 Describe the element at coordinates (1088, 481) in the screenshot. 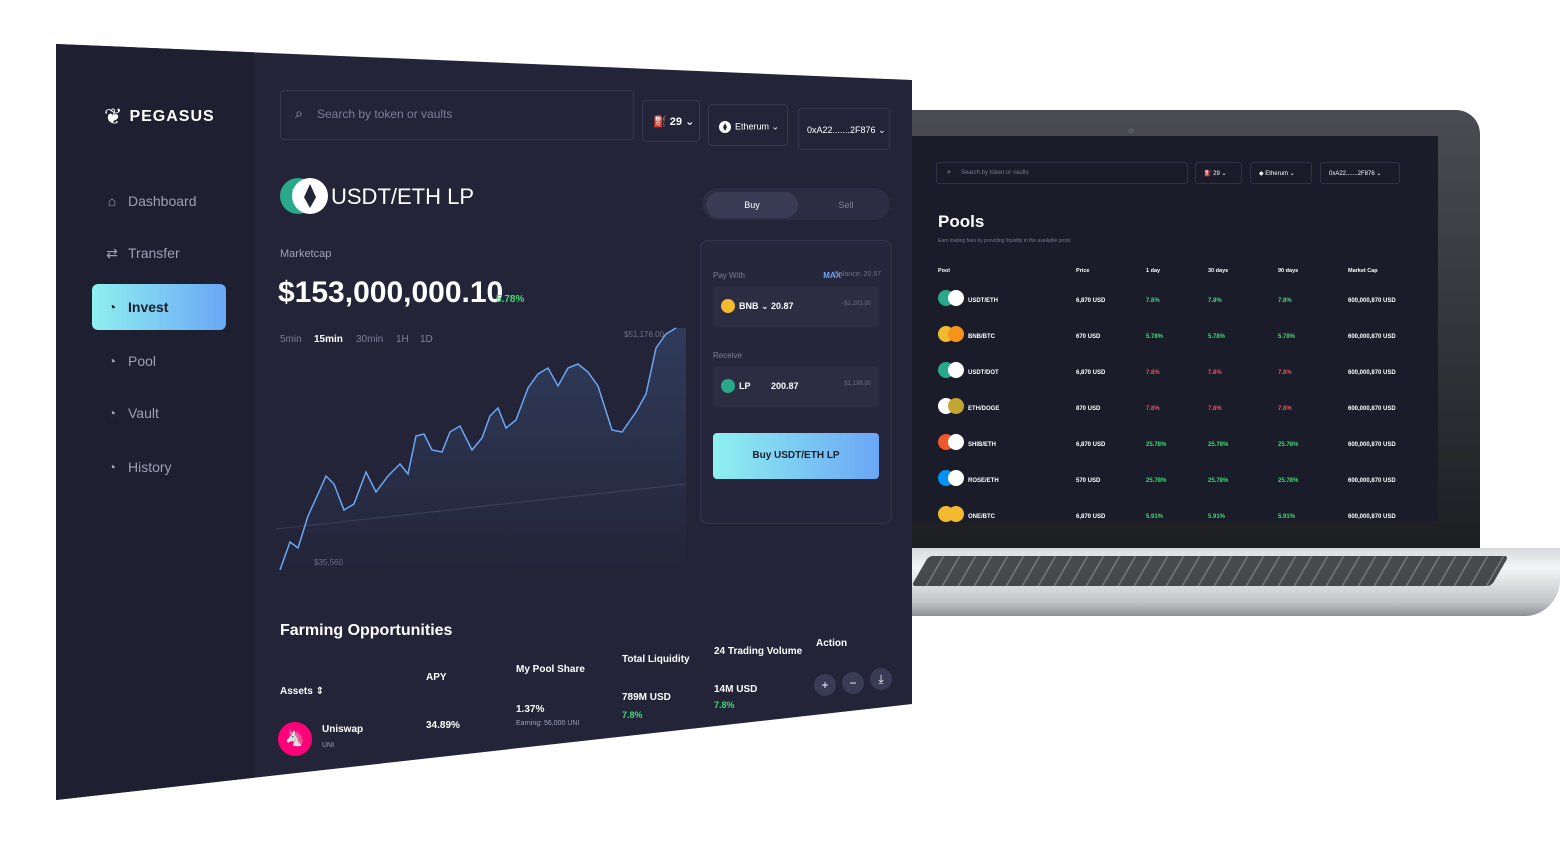

I see `cell-price: 570 USD` at that location.